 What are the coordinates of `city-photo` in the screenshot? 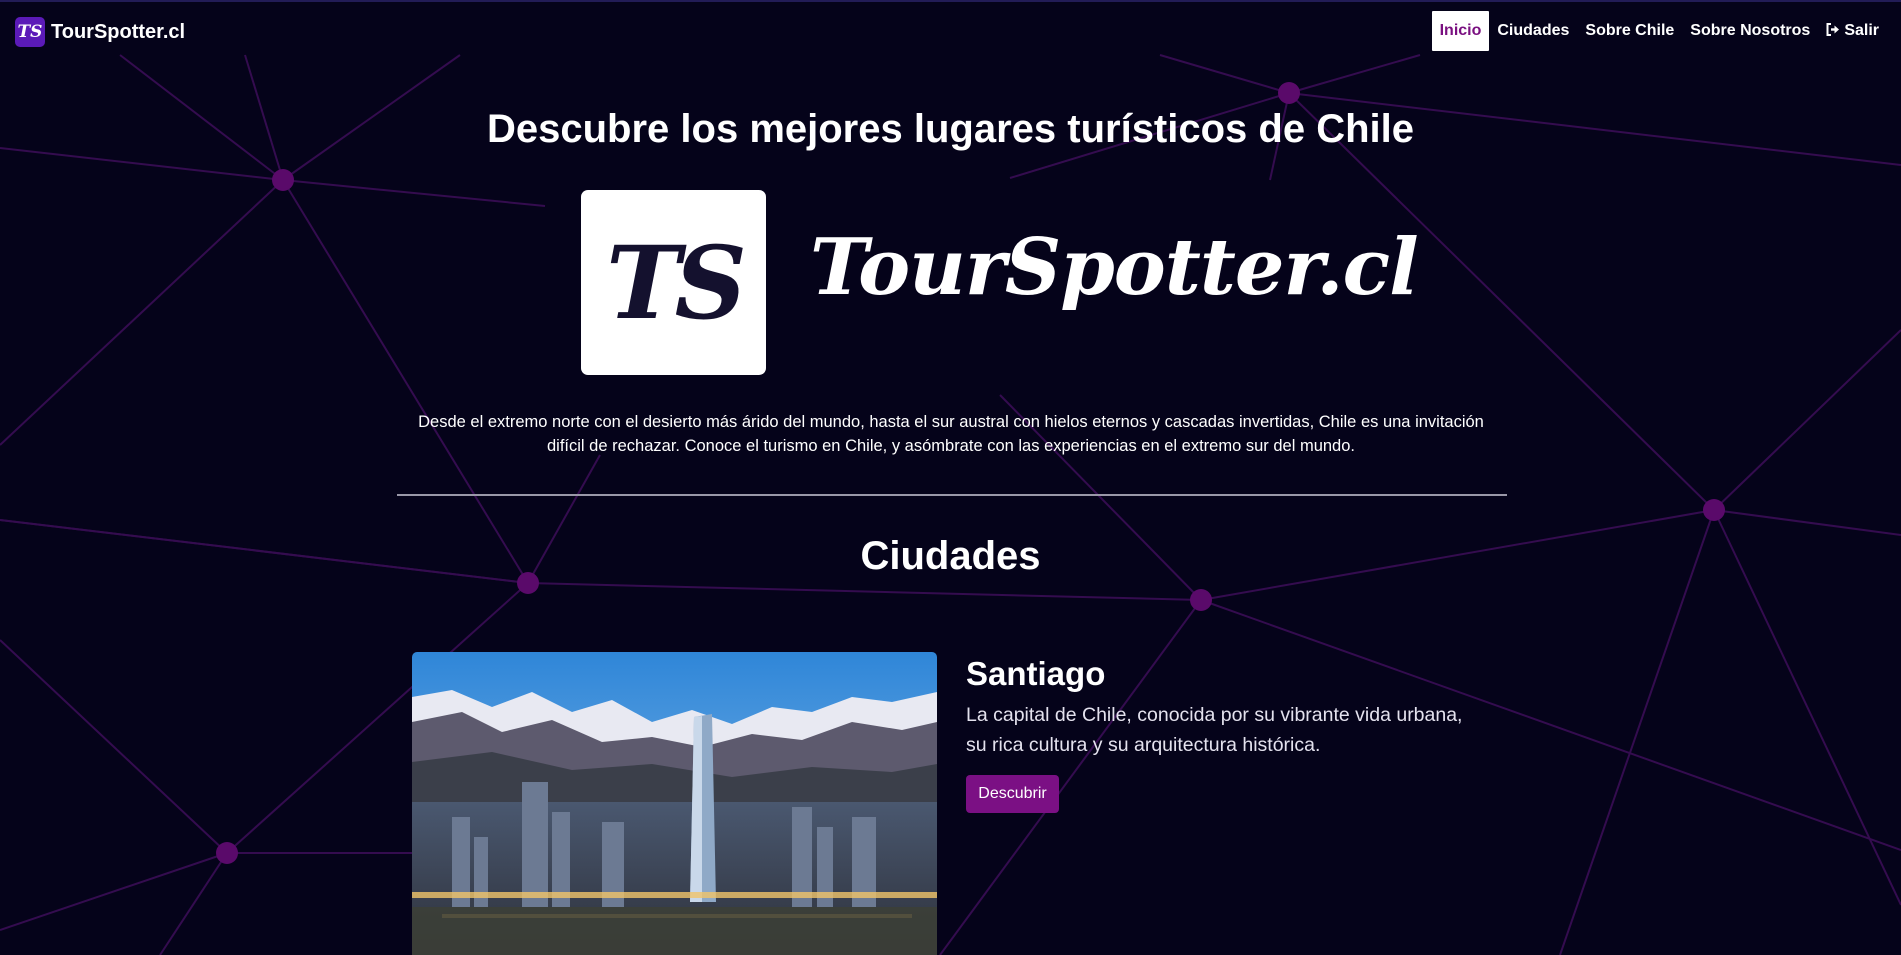 It's located at (674, 803).